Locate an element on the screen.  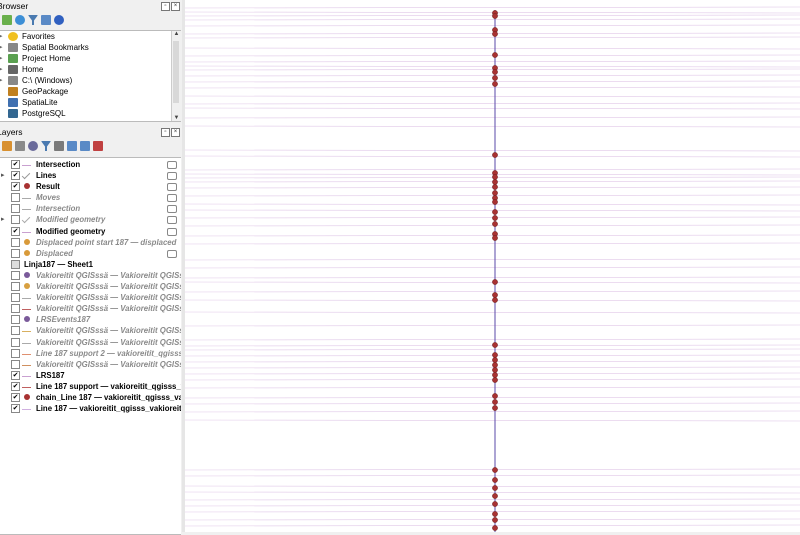
browser-item: ▸ Spatial Bookmarks is located at coordinates (90, 47).